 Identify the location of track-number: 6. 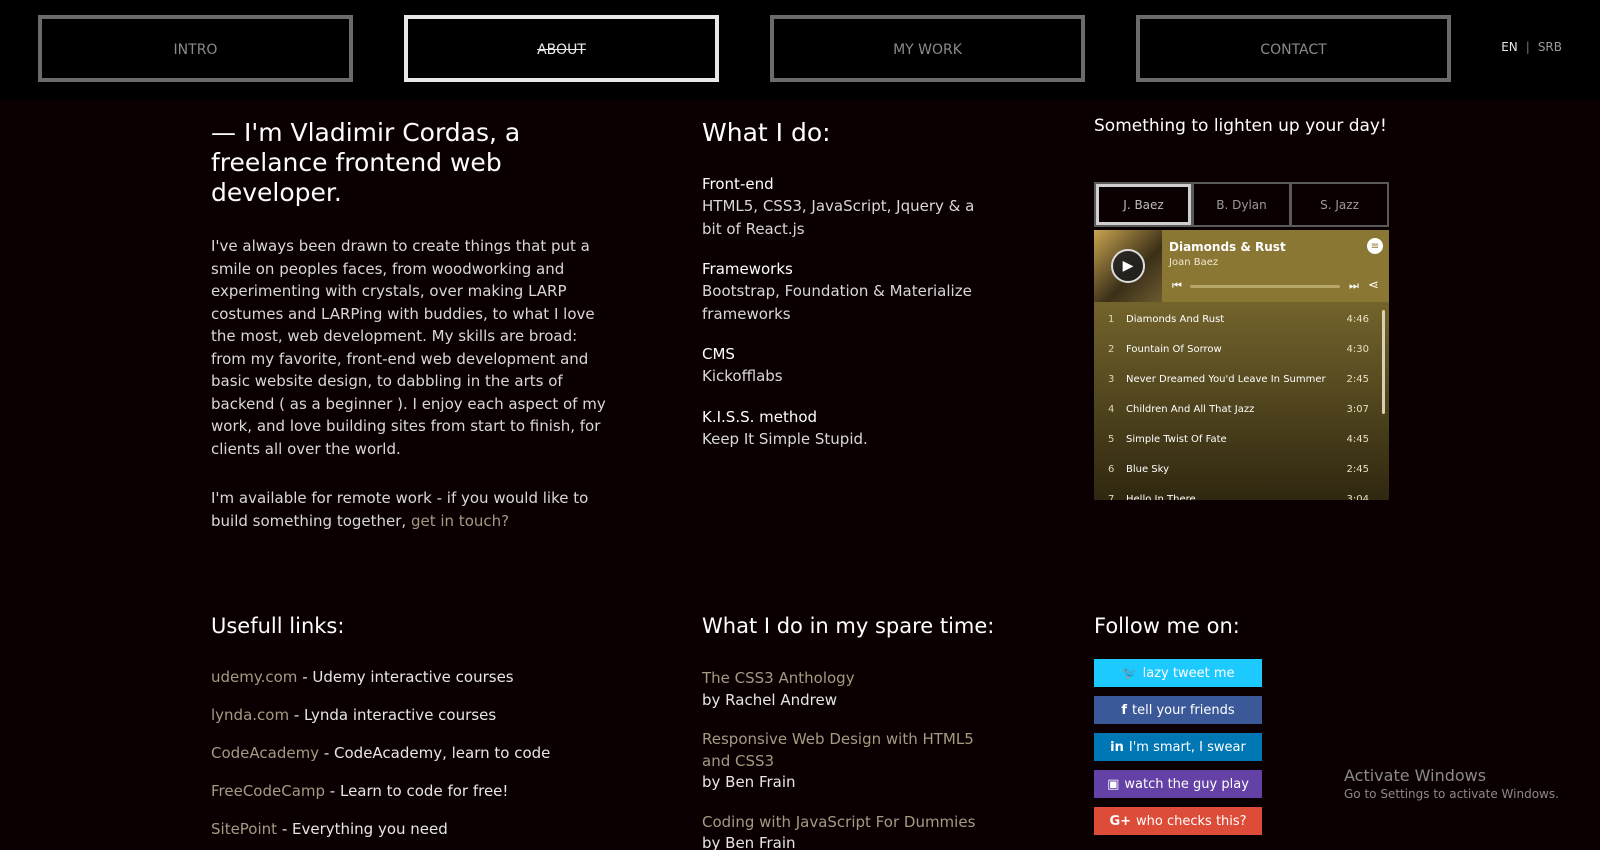
(1111, 469).